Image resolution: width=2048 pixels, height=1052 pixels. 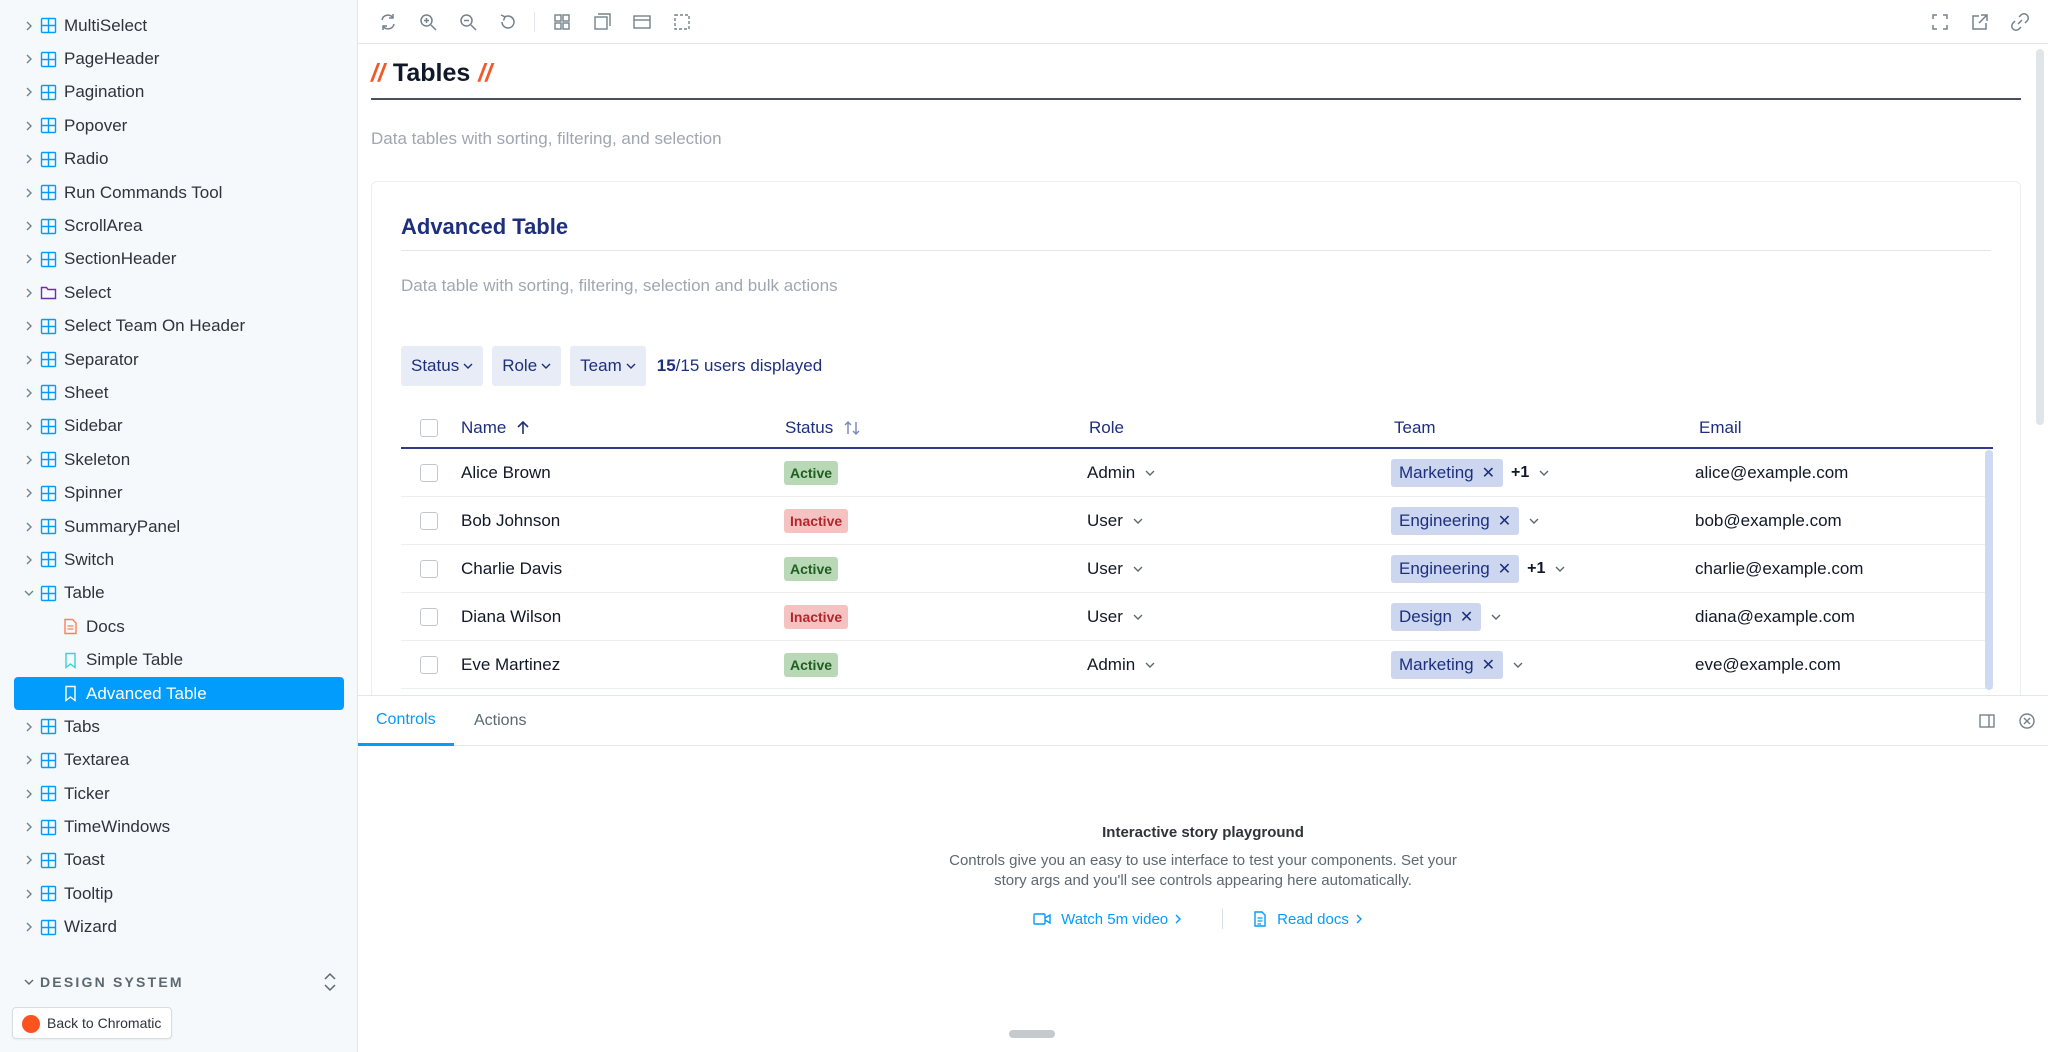 I want to click on grid-icon, so click(x=562, y=22).